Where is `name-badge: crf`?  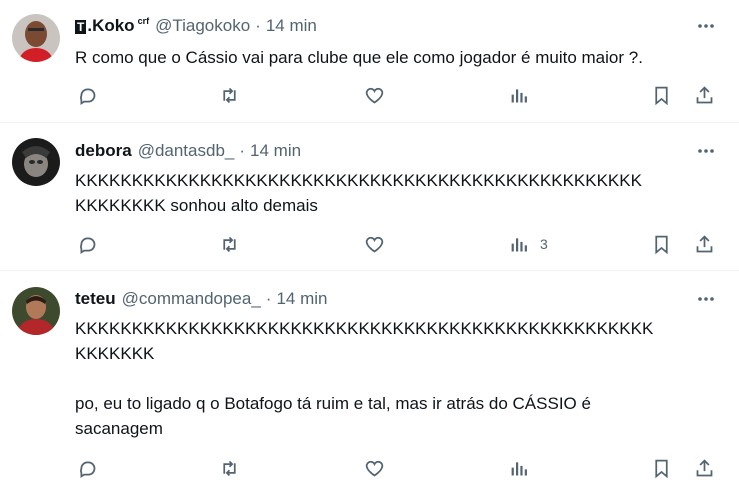 name-badge: crf is located at coordinates (143, 21).